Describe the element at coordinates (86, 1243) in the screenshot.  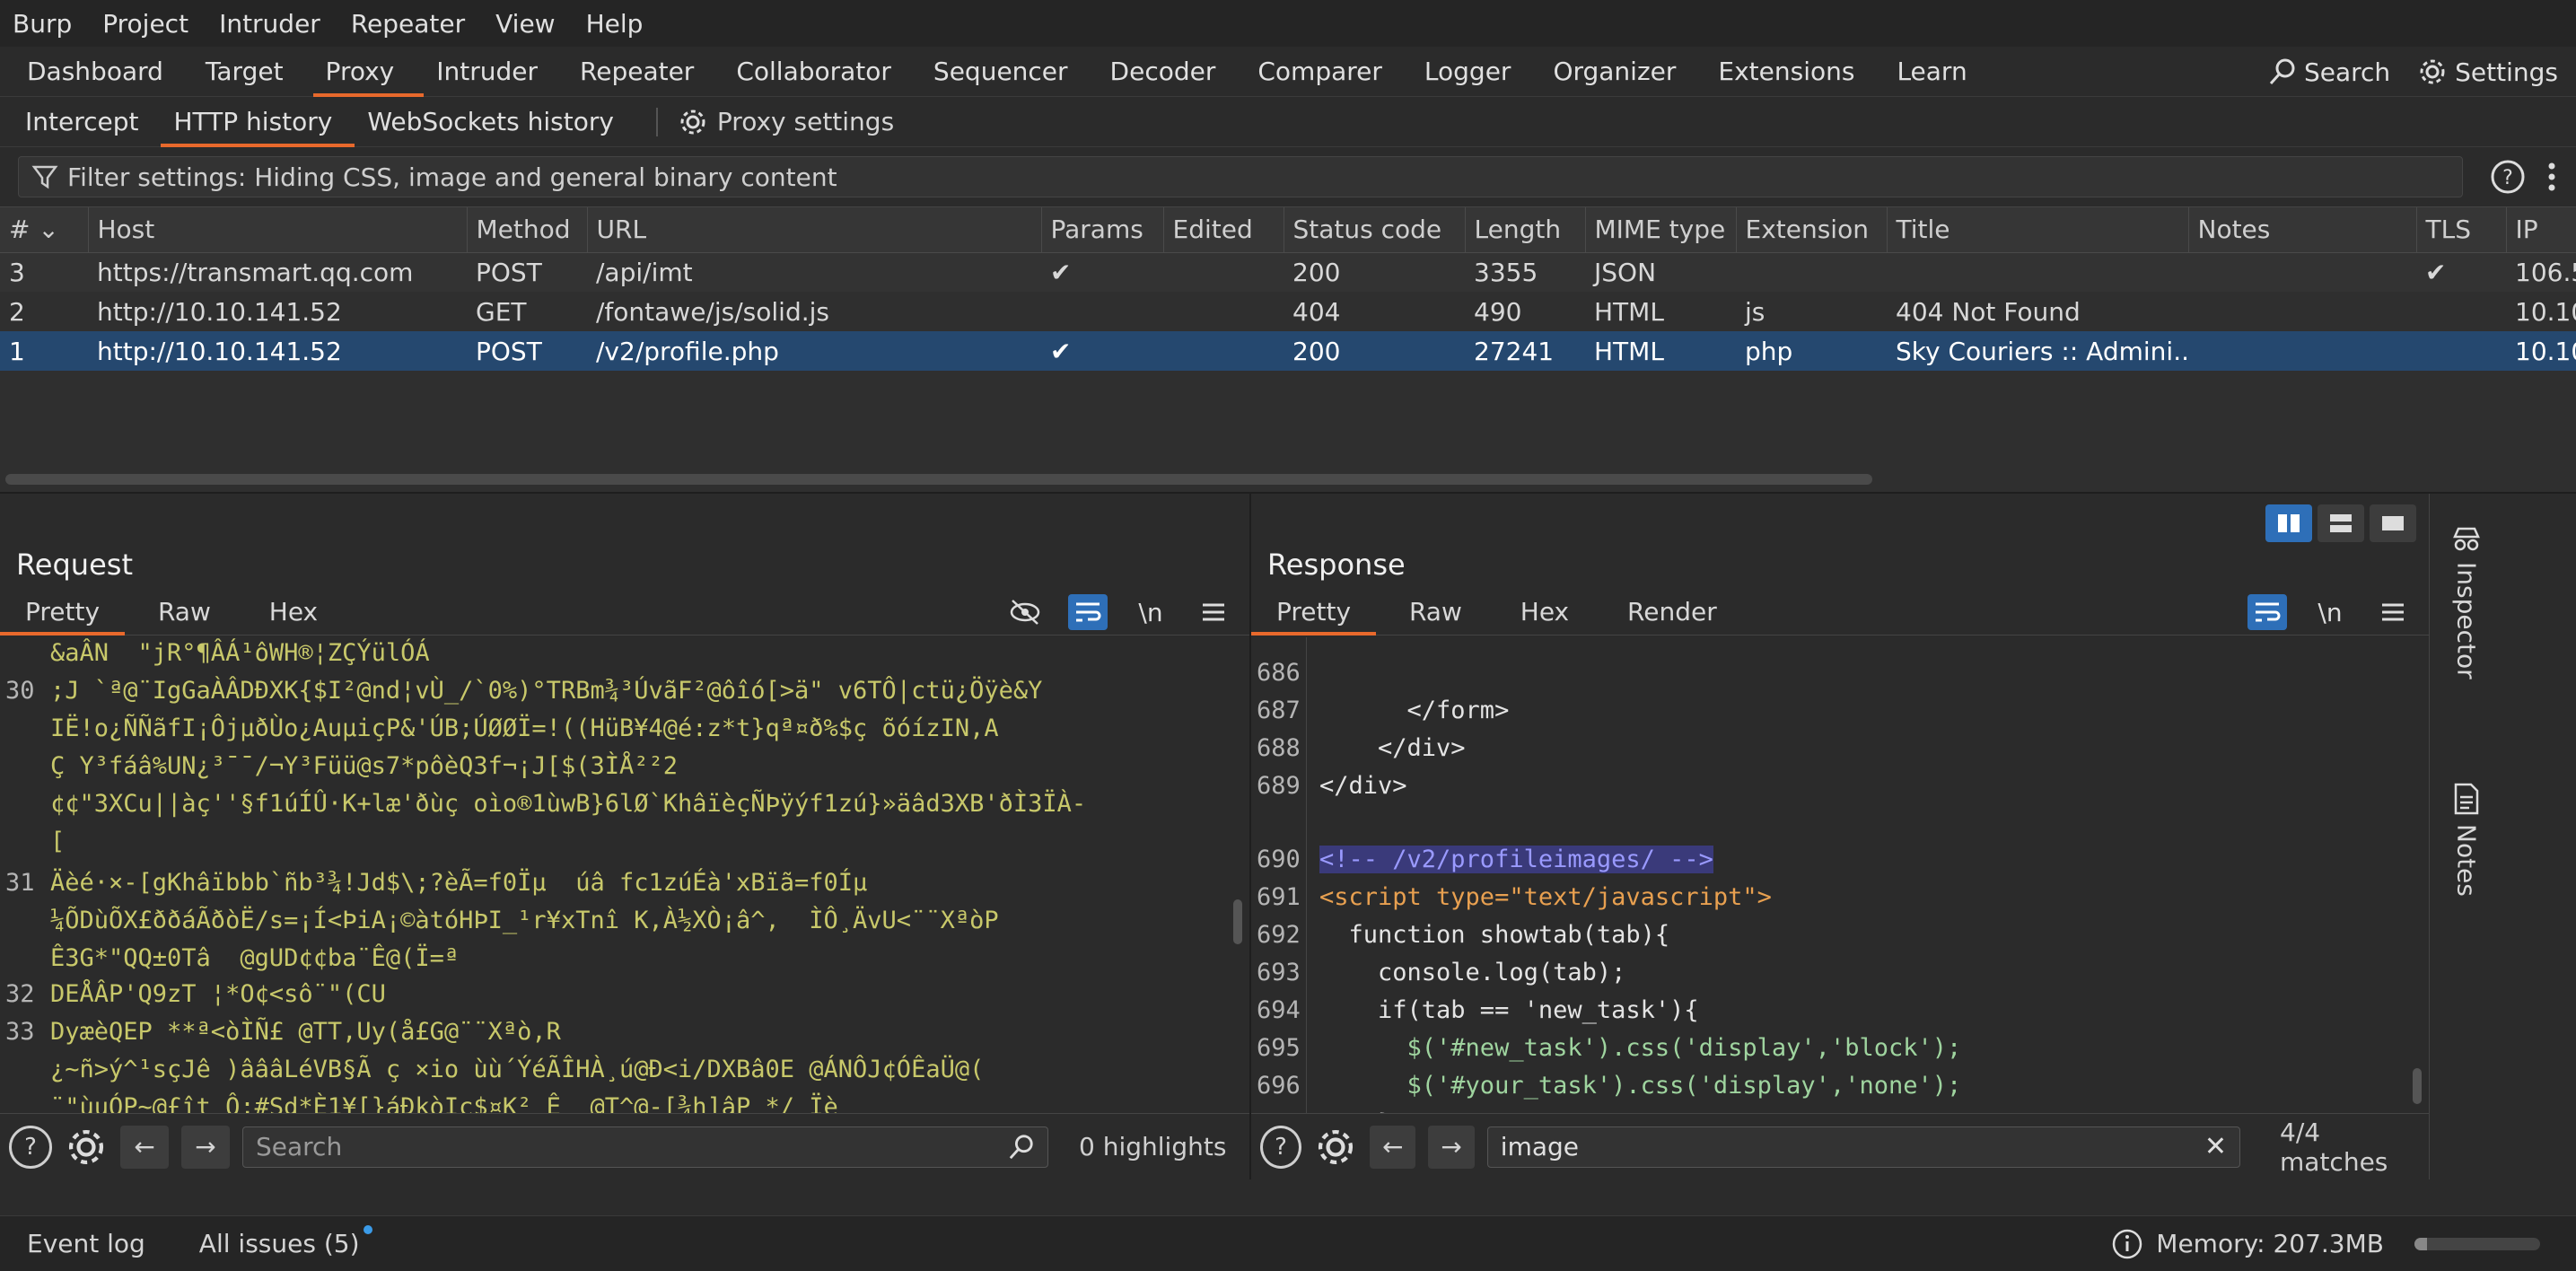
I see `event-log-link: Event log` at that location.